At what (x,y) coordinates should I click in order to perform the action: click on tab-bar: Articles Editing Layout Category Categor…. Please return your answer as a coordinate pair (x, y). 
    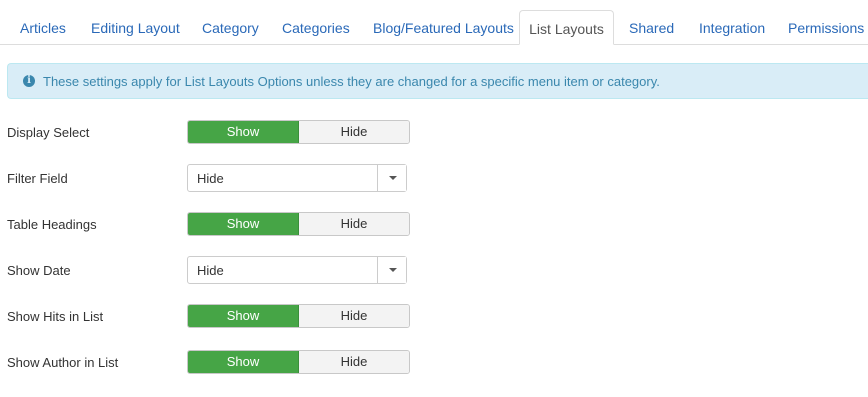
    Looking at the image, I should click on (434, 22).